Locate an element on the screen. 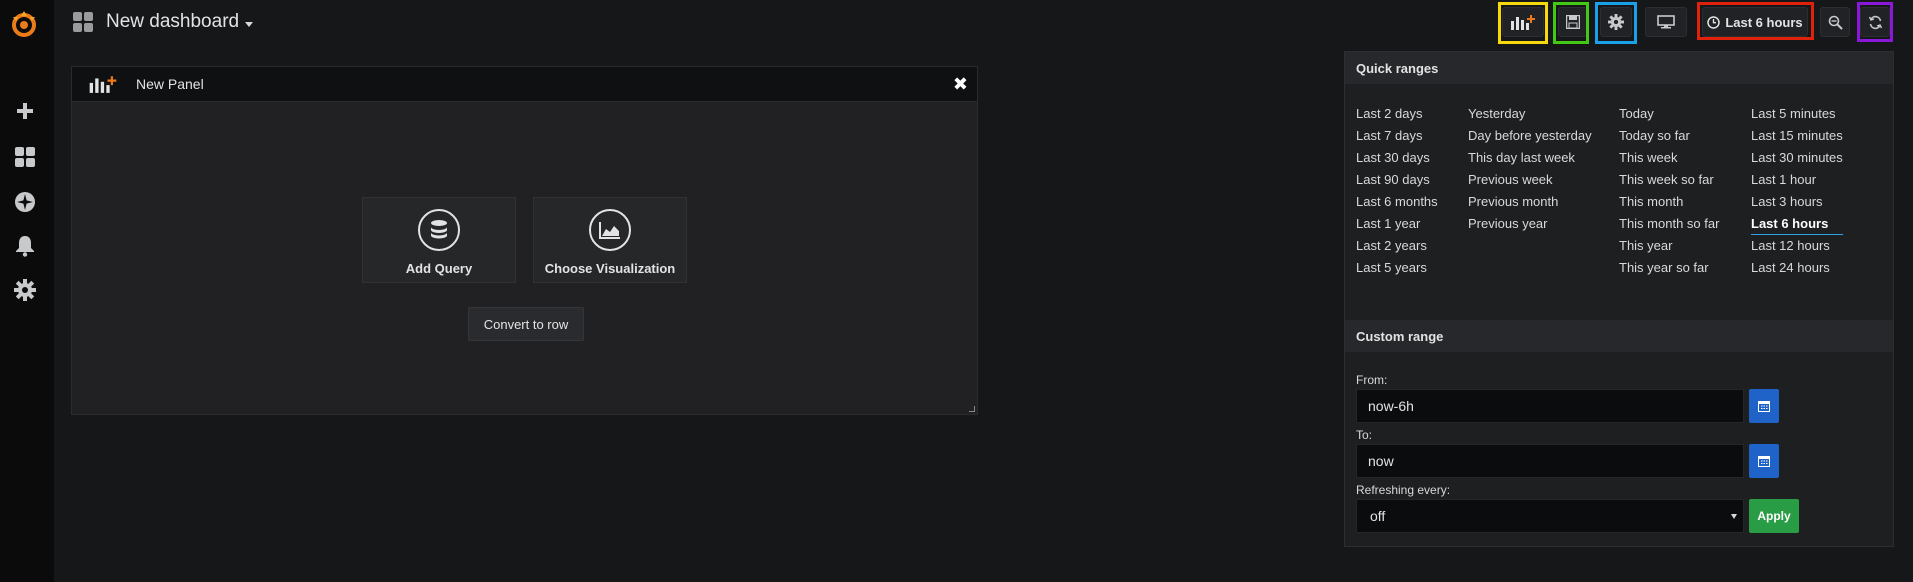  save-dashboard-button is located at coordinates (1573, 22).